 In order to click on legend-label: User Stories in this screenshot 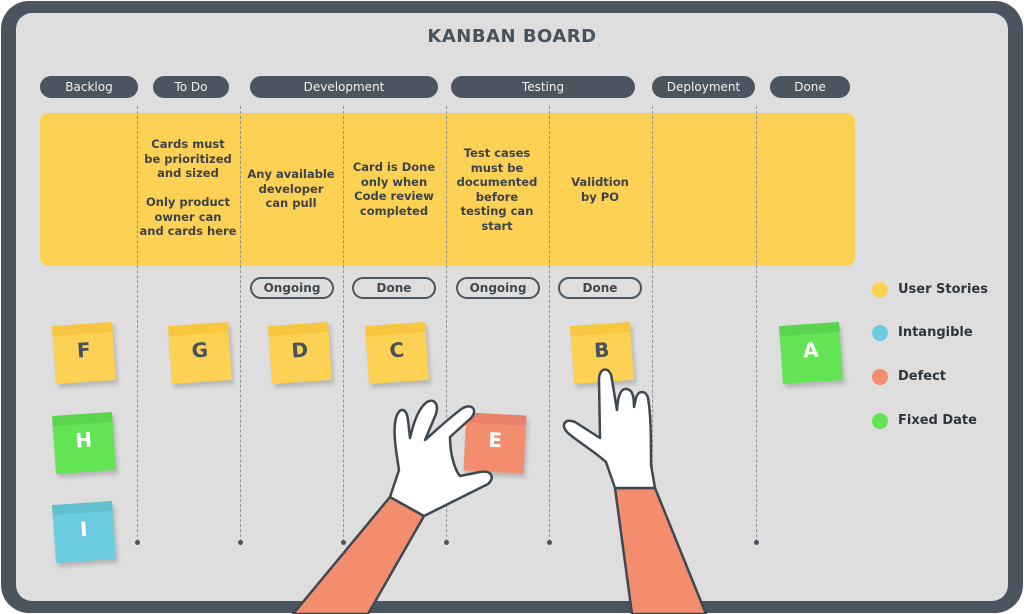, I will do `click(943, 289)`.